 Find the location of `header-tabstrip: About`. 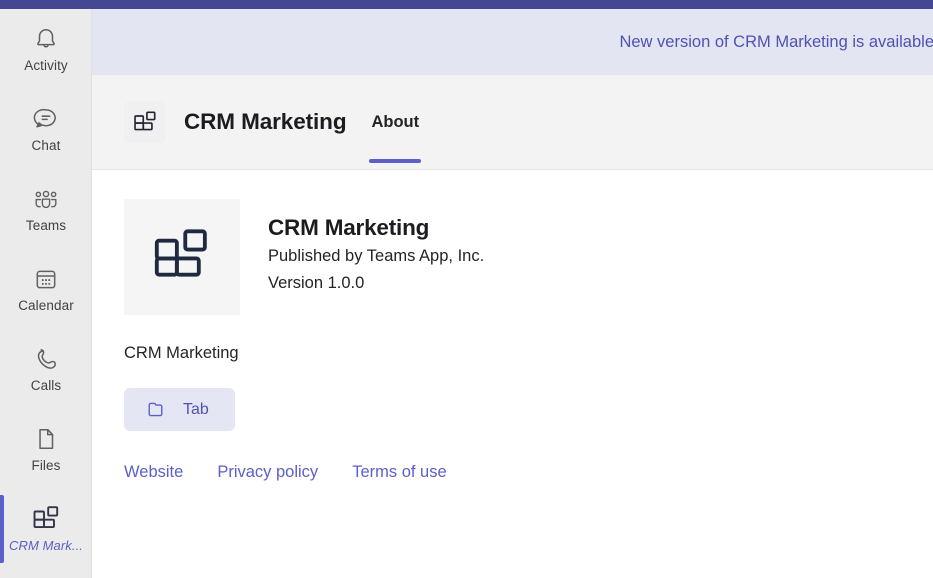

header-tabstrip: About is located at coordinates (395, 122).